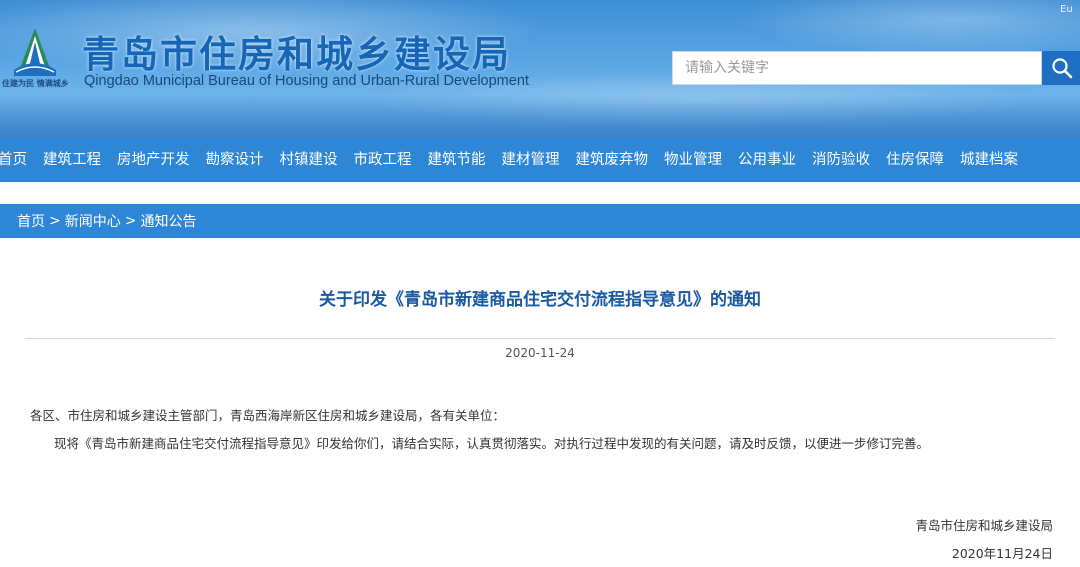  Describe the element at coordinates (457, 160) in the screenshot. I see `nav-item-energy-saving: 建筑节能` at that location.